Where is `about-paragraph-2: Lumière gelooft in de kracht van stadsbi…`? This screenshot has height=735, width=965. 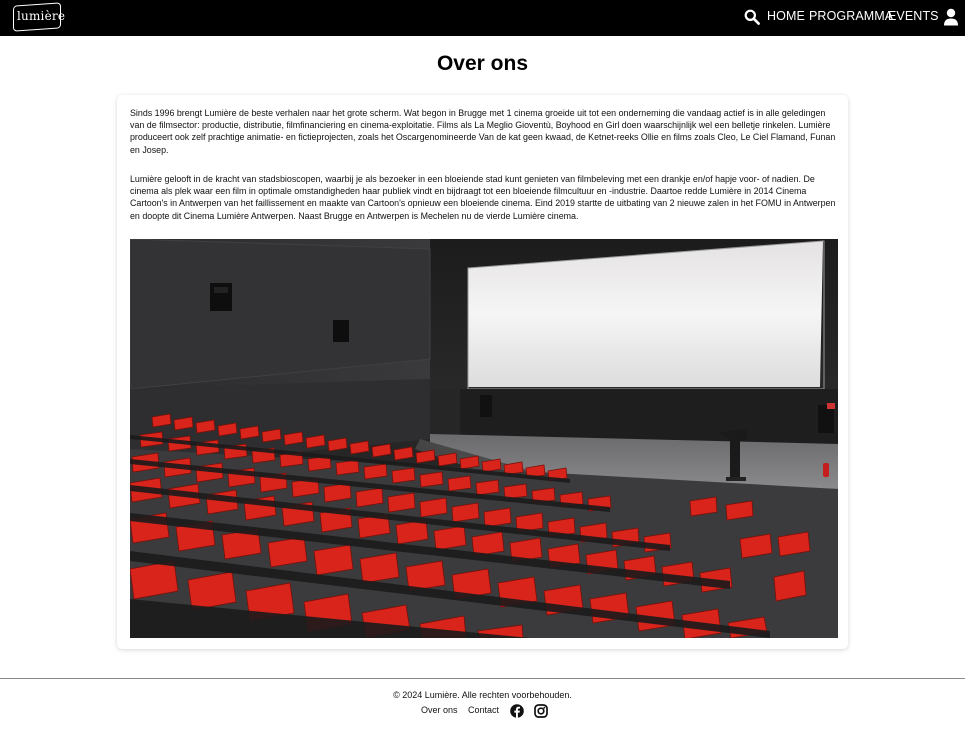
about-paragraph-2: Lumière gelooft in de kracht van stadsbi… is located at coordinates (483, 197).